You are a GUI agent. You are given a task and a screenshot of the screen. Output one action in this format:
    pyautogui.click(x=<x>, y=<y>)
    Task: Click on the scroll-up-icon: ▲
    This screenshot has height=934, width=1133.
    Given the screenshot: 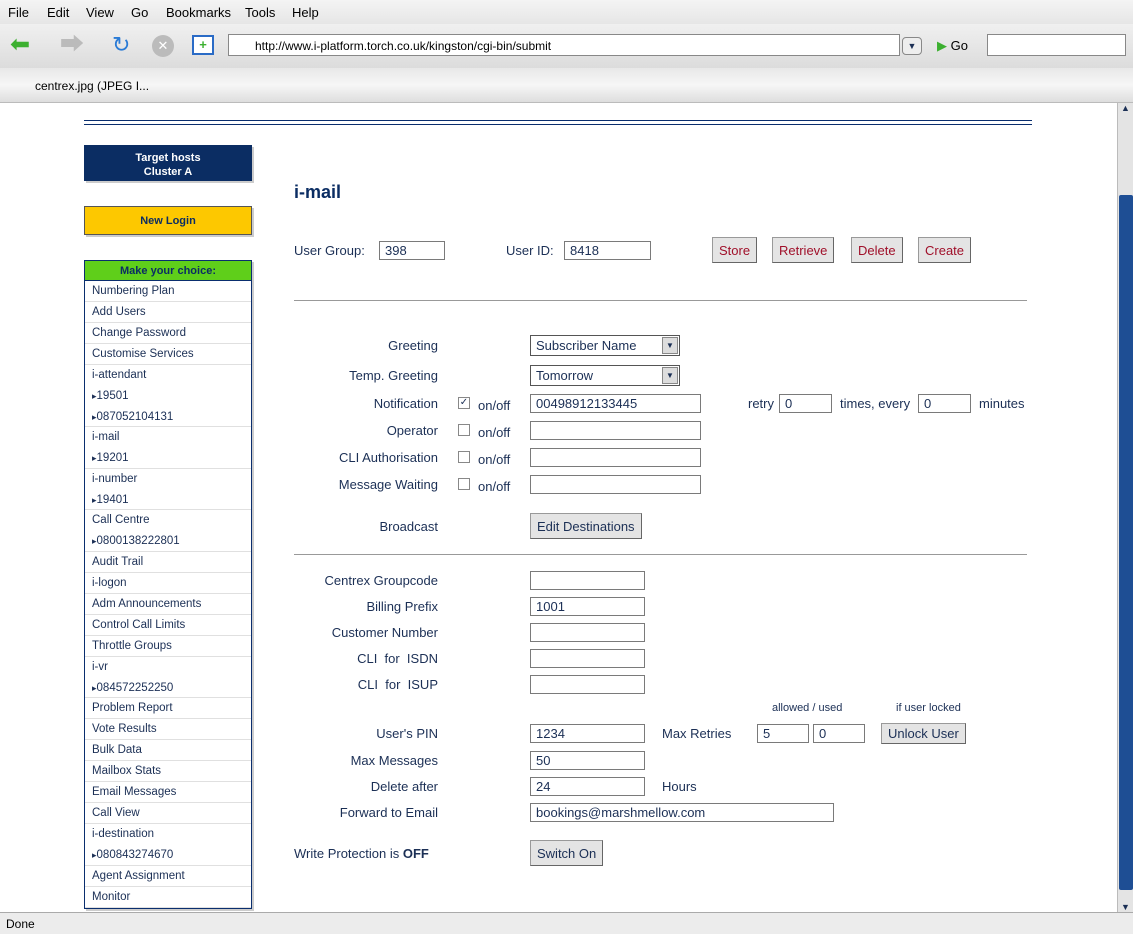 What is the action you would take?
    pyautogui.click(x=1125, y=108)
    